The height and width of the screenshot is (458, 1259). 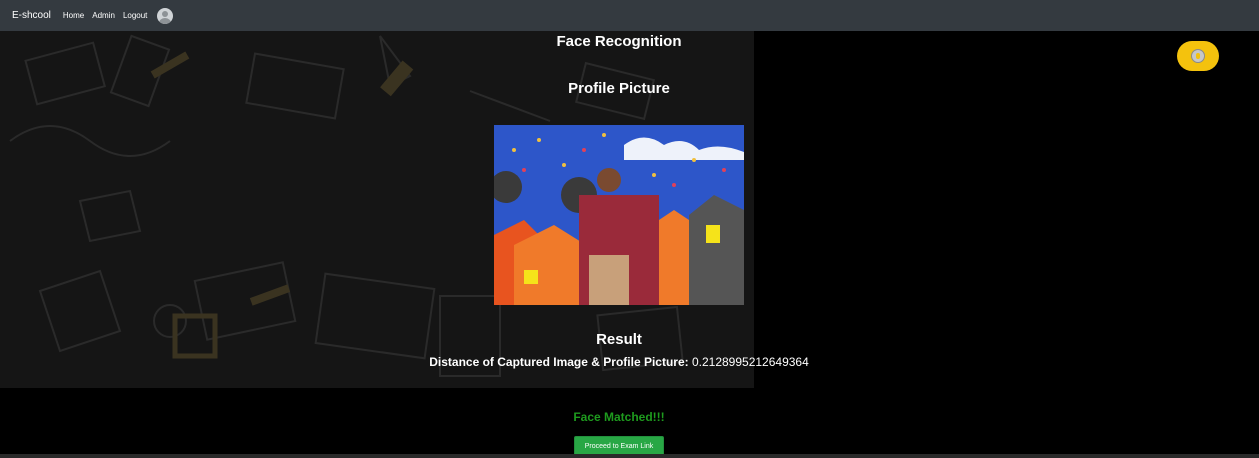 I want to click on distance-value: 0.2128995212649364, so click(x=750, y=362).